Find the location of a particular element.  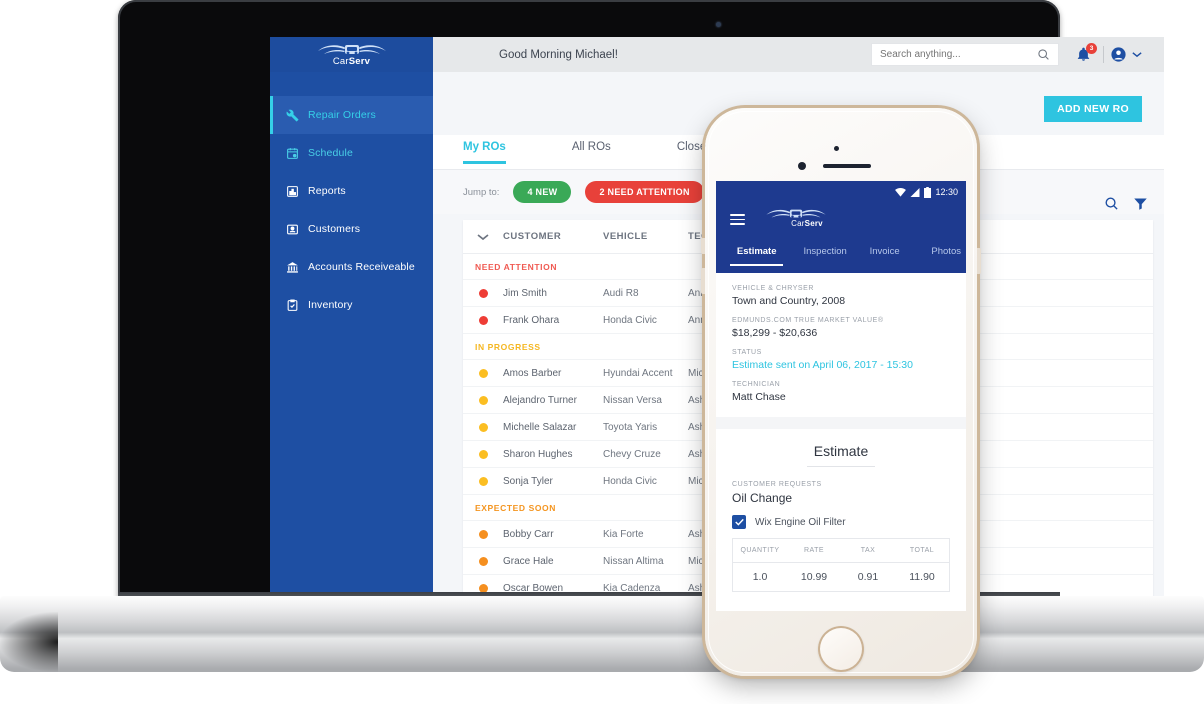

phone-camera-icon is located at coordinates (802, 166).